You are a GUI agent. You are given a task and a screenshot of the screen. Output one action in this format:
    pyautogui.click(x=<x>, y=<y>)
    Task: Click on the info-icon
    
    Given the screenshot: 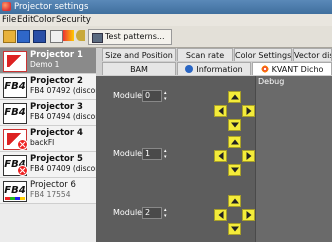 What is the action you would take?
    pyautogui.click(x=189, y=68)
    